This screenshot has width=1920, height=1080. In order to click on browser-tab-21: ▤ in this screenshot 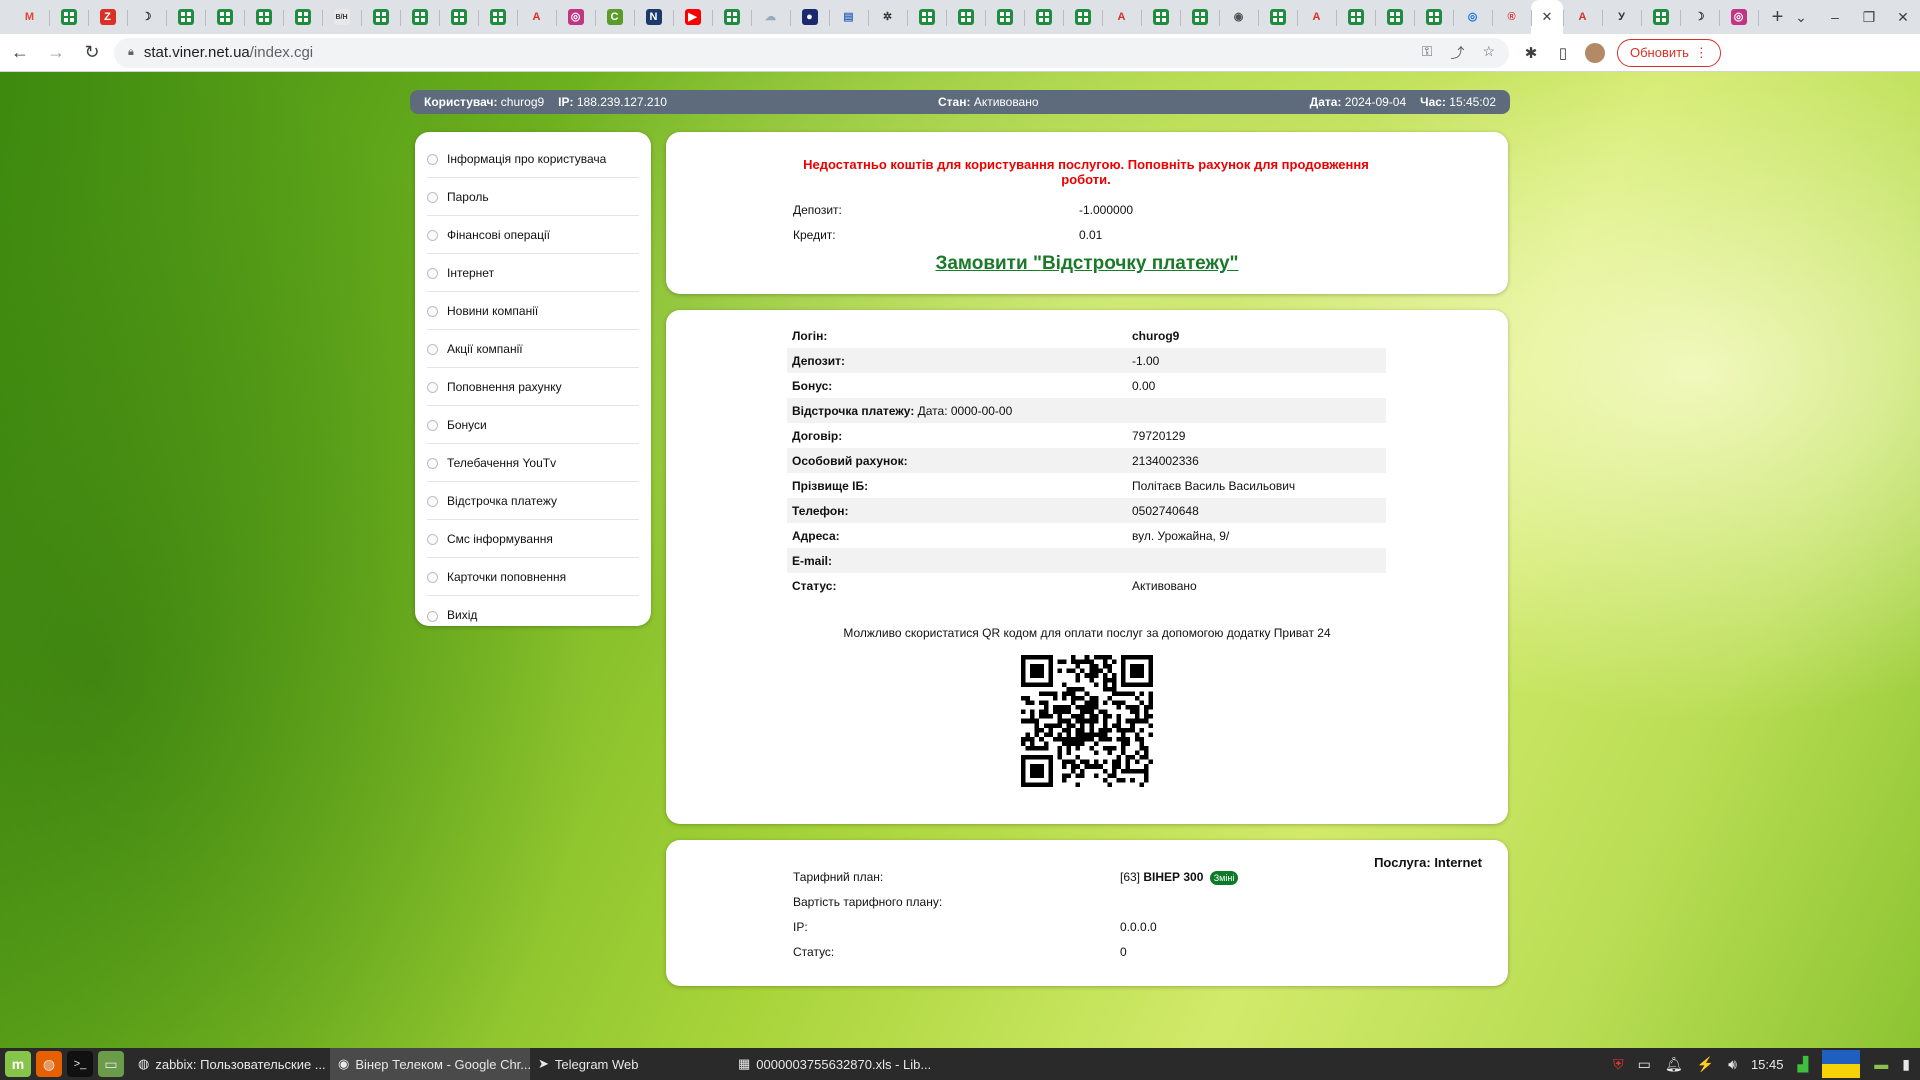, I will do `click(848, 17)`.